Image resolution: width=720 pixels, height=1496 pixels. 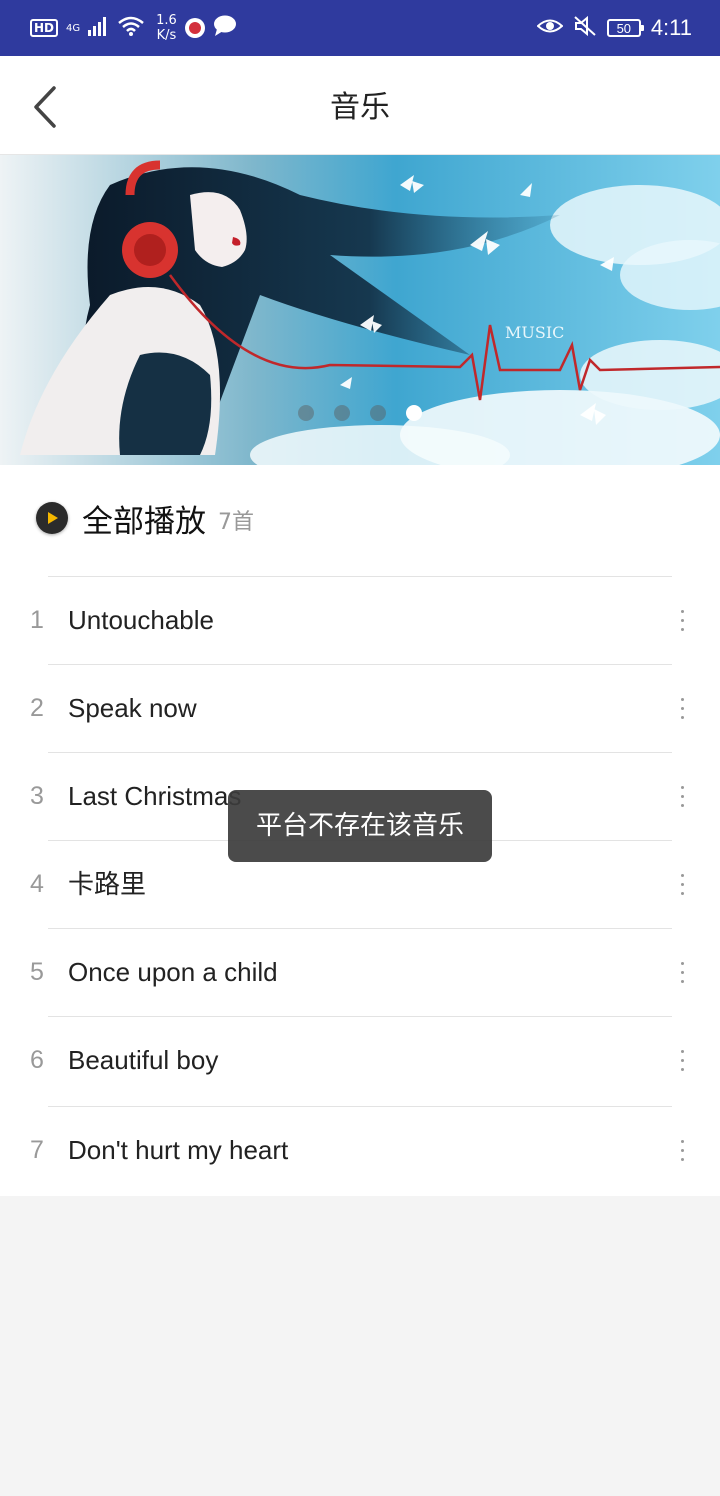 What do you see at coordinates (414, 413) in the screenshot?
I see `carousel-dot-active` at bounding box center [414, 413].